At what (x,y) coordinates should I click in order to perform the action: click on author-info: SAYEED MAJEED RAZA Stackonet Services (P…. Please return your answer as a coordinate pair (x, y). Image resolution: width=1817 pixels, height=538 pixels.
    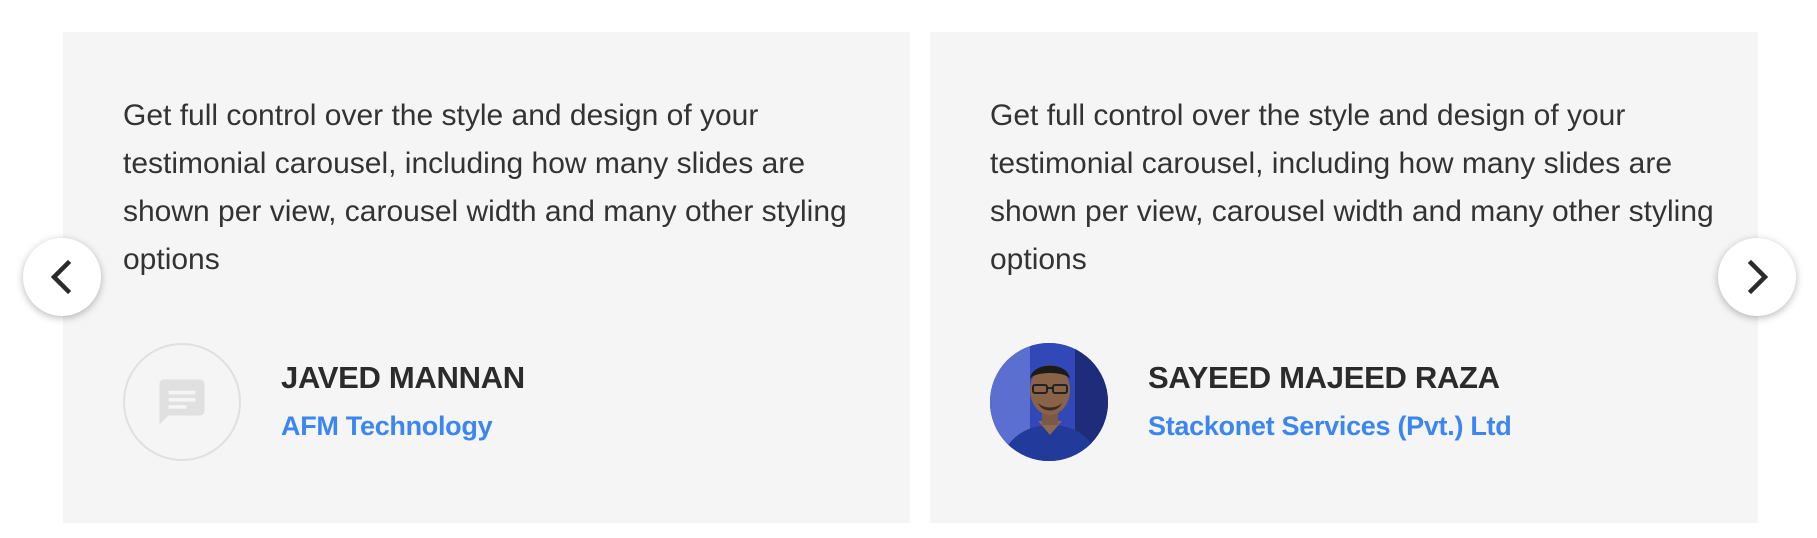
    Looking at the image, I should click on (1330, 402).